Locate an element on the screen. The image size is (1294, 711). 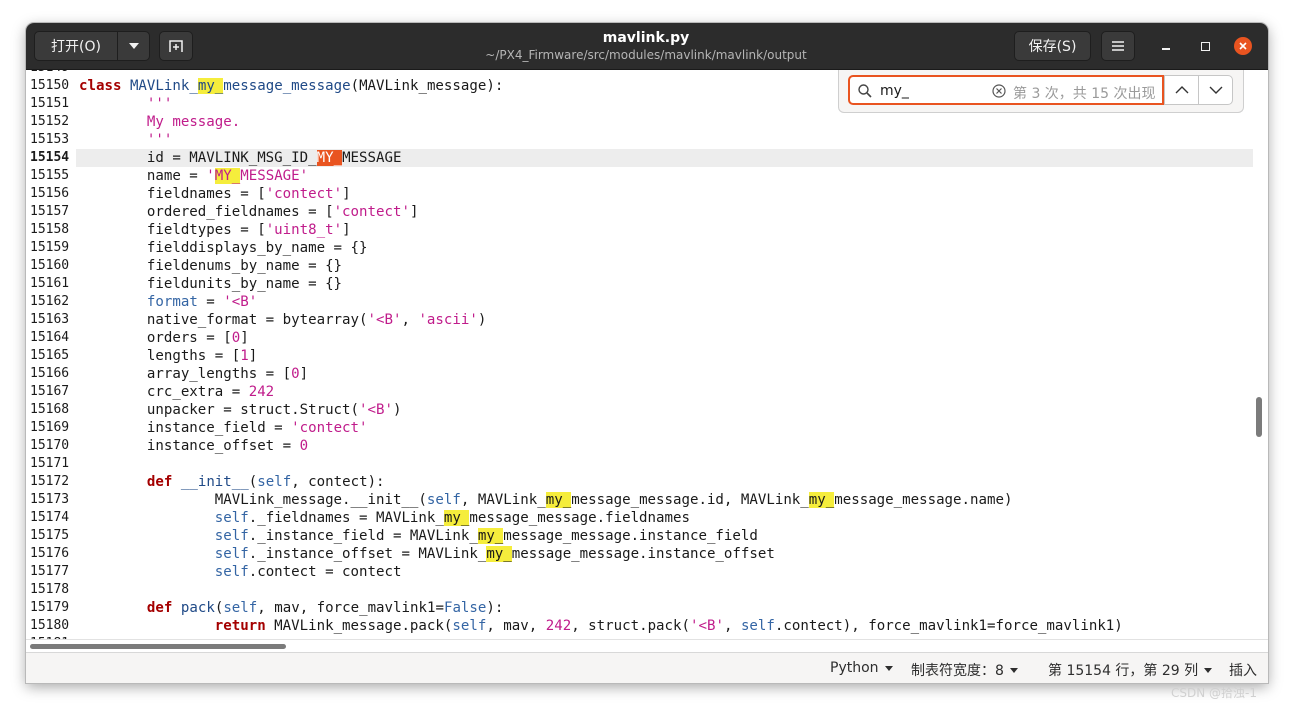
search-popup: my_ 第 3 次，共 15 次出现 is located at coordinates (1041, 91).